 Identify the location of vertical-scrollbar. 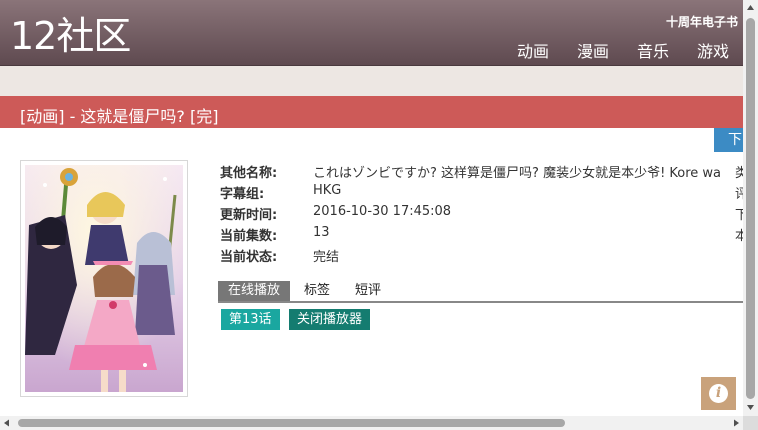
(750, 208).